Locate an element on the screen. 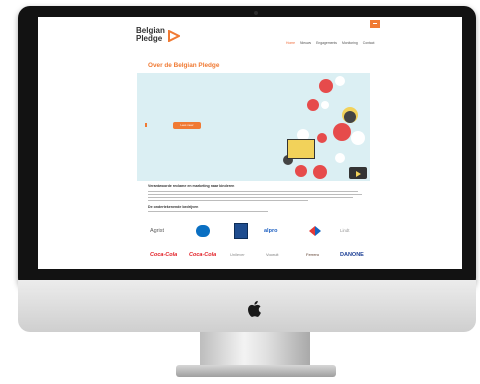  hero-video-illustration is located at coordinates (358, 173).